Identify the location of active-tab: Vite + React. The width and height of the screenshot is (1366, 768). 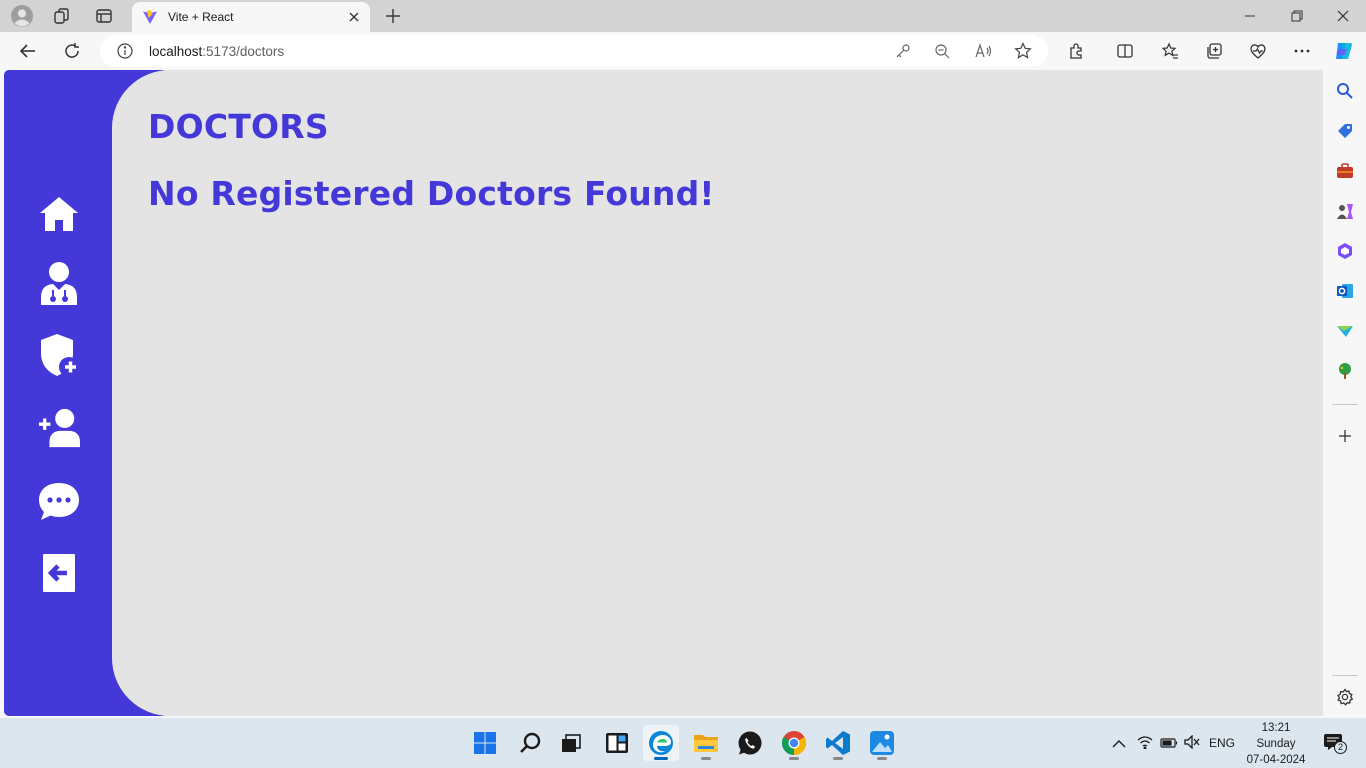
(251, 17).